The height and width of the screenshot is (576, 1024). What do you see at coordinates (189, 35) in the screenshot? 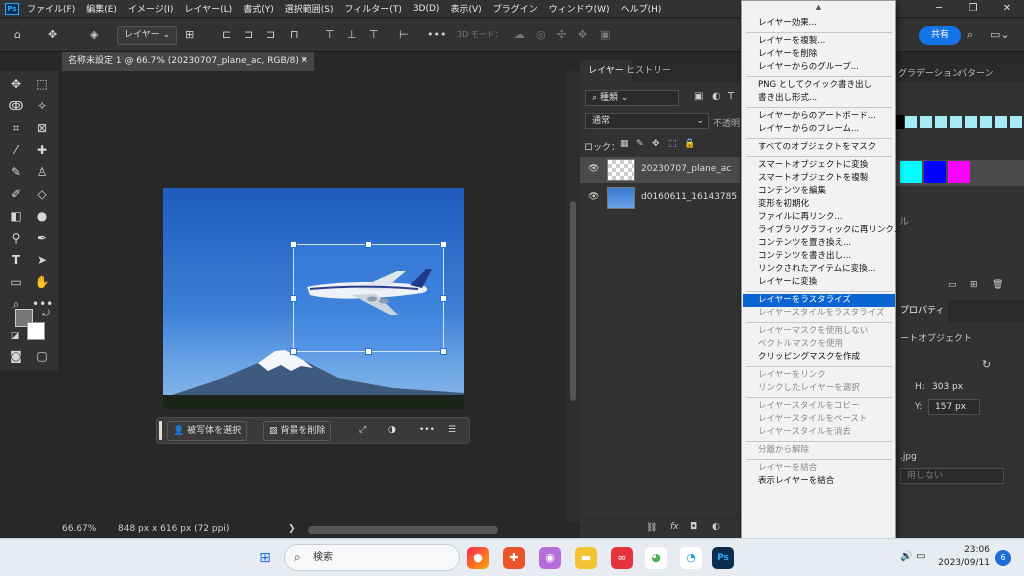
I see `transform-controls-icon: ⊞` at bounding box center [189, 35].